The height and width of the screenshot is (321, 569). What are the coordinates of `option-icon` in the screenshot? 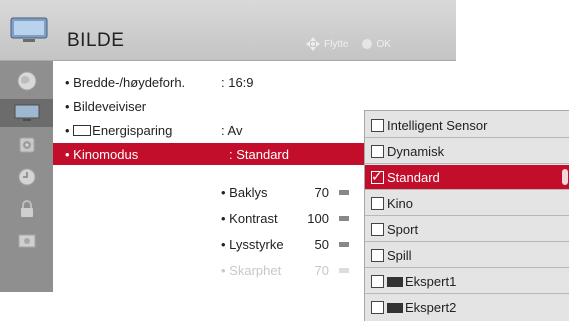 It's located at (26, 241).